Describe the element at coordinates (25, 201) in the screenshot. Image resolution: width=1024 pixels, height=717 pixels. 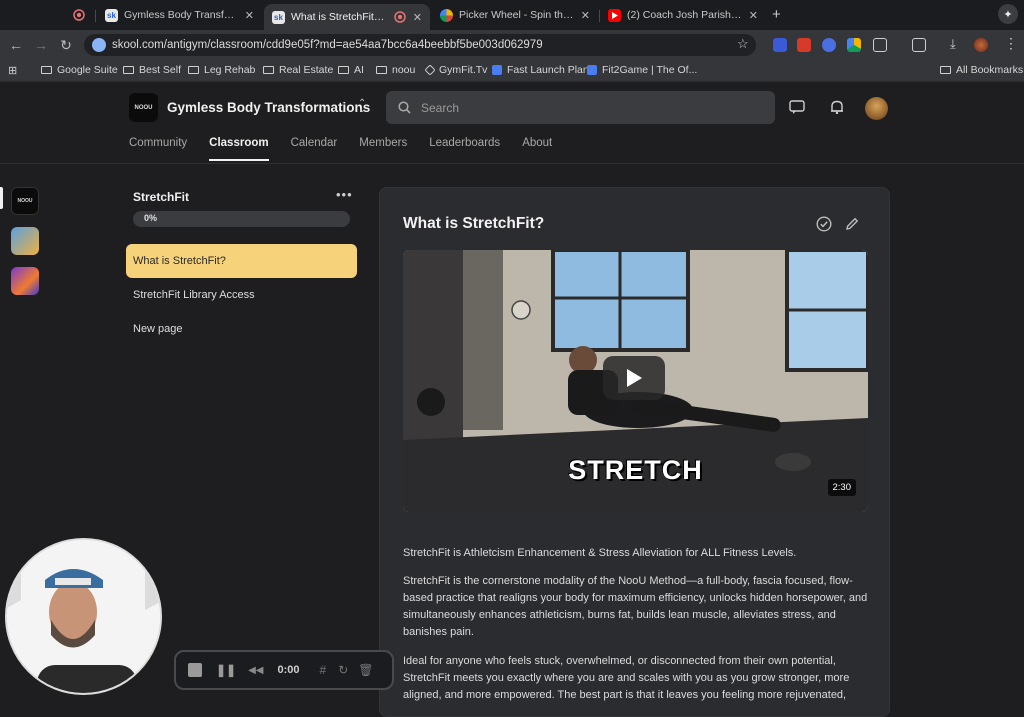
I see `rail-group-noou: NOOU` at that location.